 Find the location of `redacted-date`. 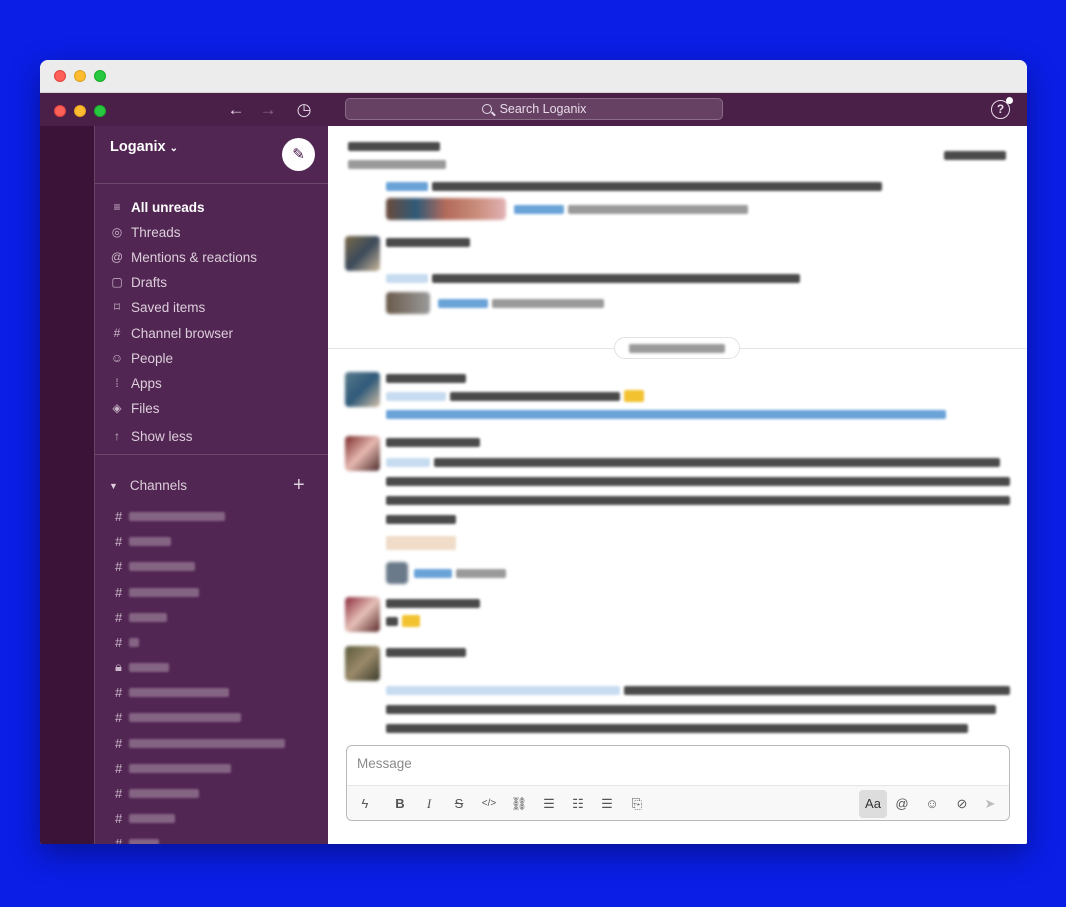

redacted-date is located at coordinates (677, 348).